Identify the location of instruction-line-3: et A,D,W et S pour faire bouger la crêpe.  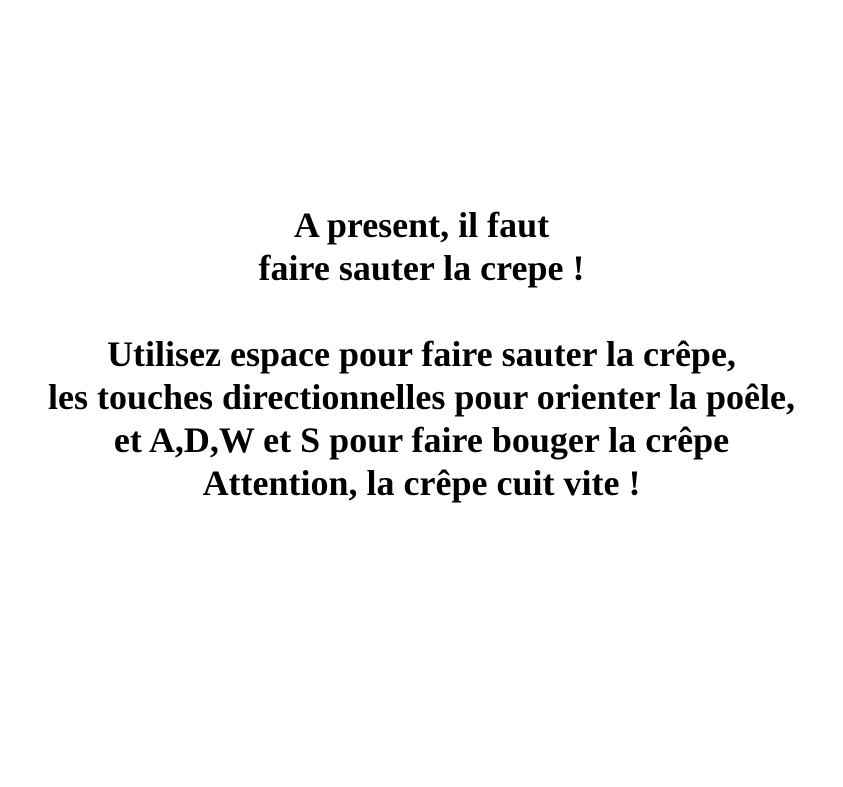
(421, 440).